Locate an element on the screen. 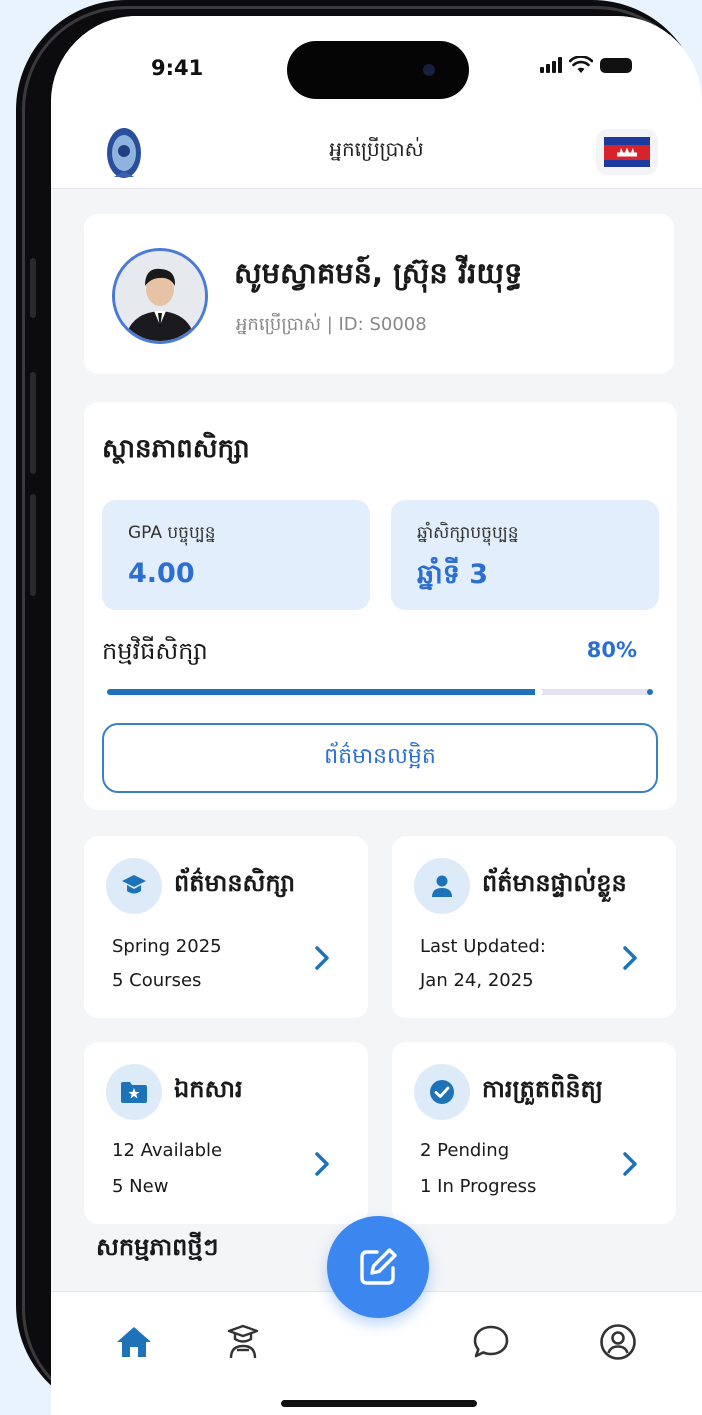 The width and height of the screenshot is (702, 1415). gpa-value: 4.00 is located at coordinates (161, 573).